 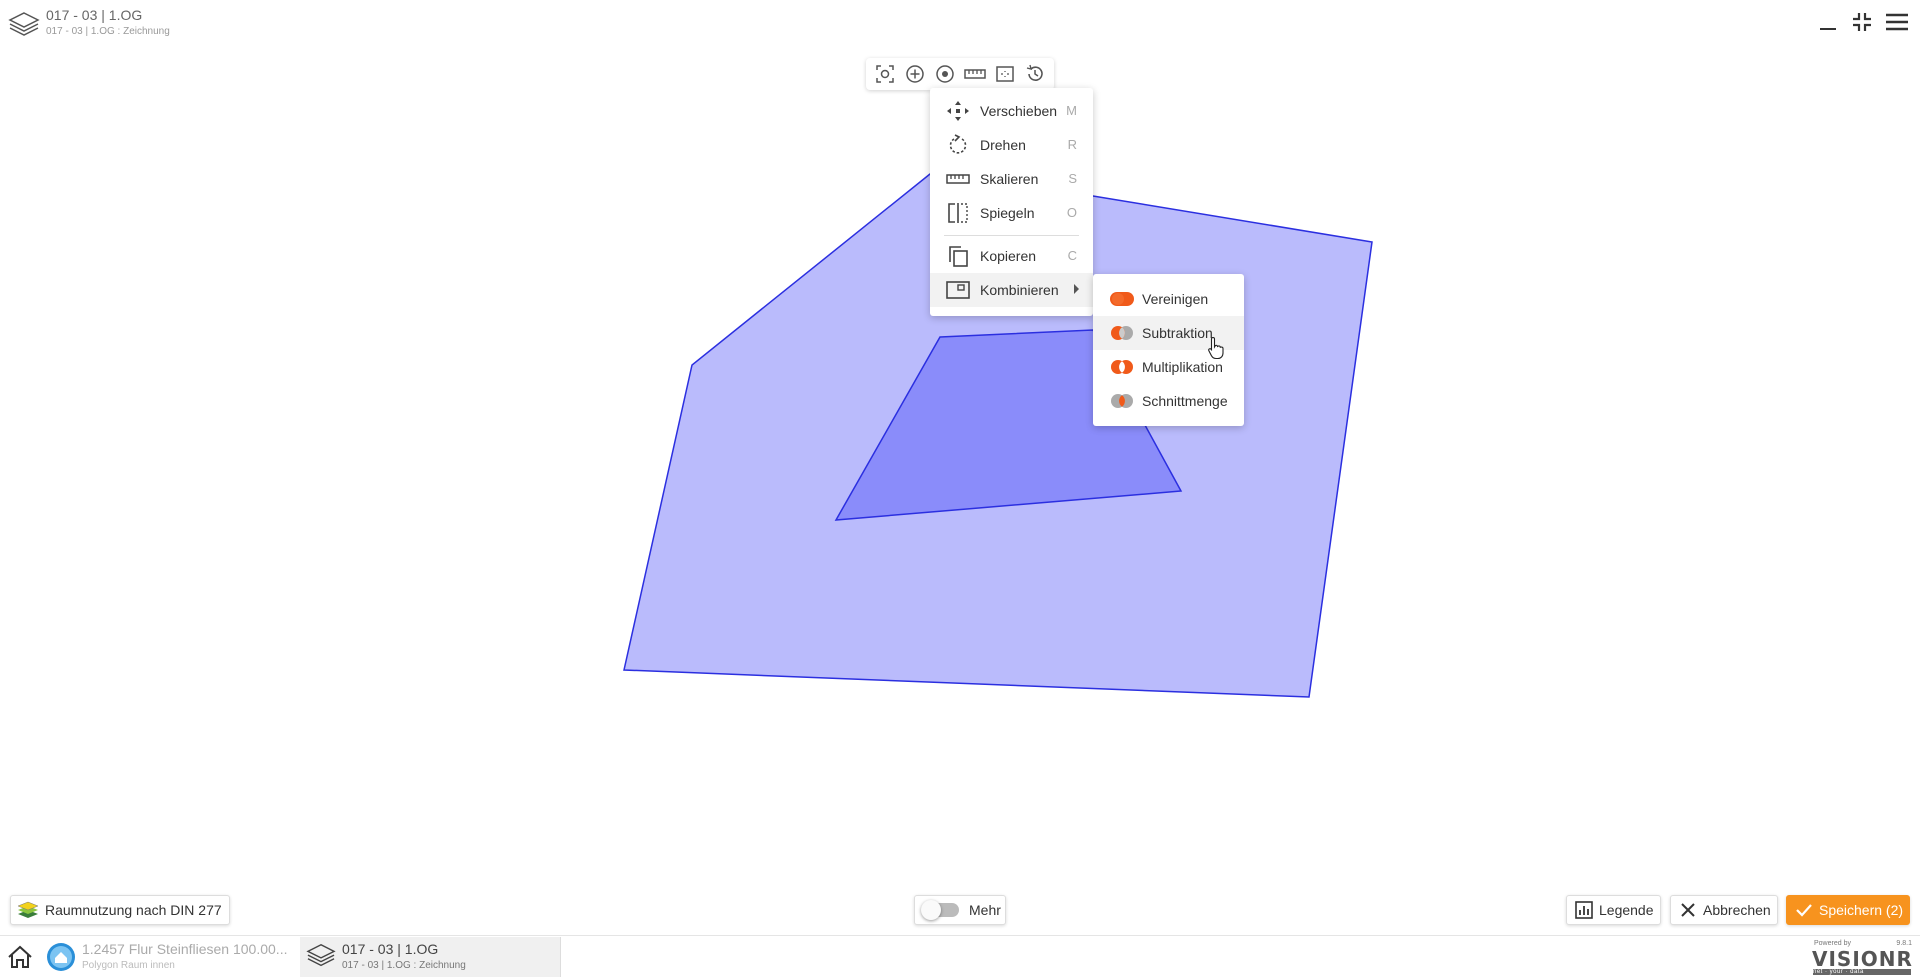 What do you see at coordinates (945, 74) in the screenshot?
I see `target-icon` at bounding box center [945, 74].